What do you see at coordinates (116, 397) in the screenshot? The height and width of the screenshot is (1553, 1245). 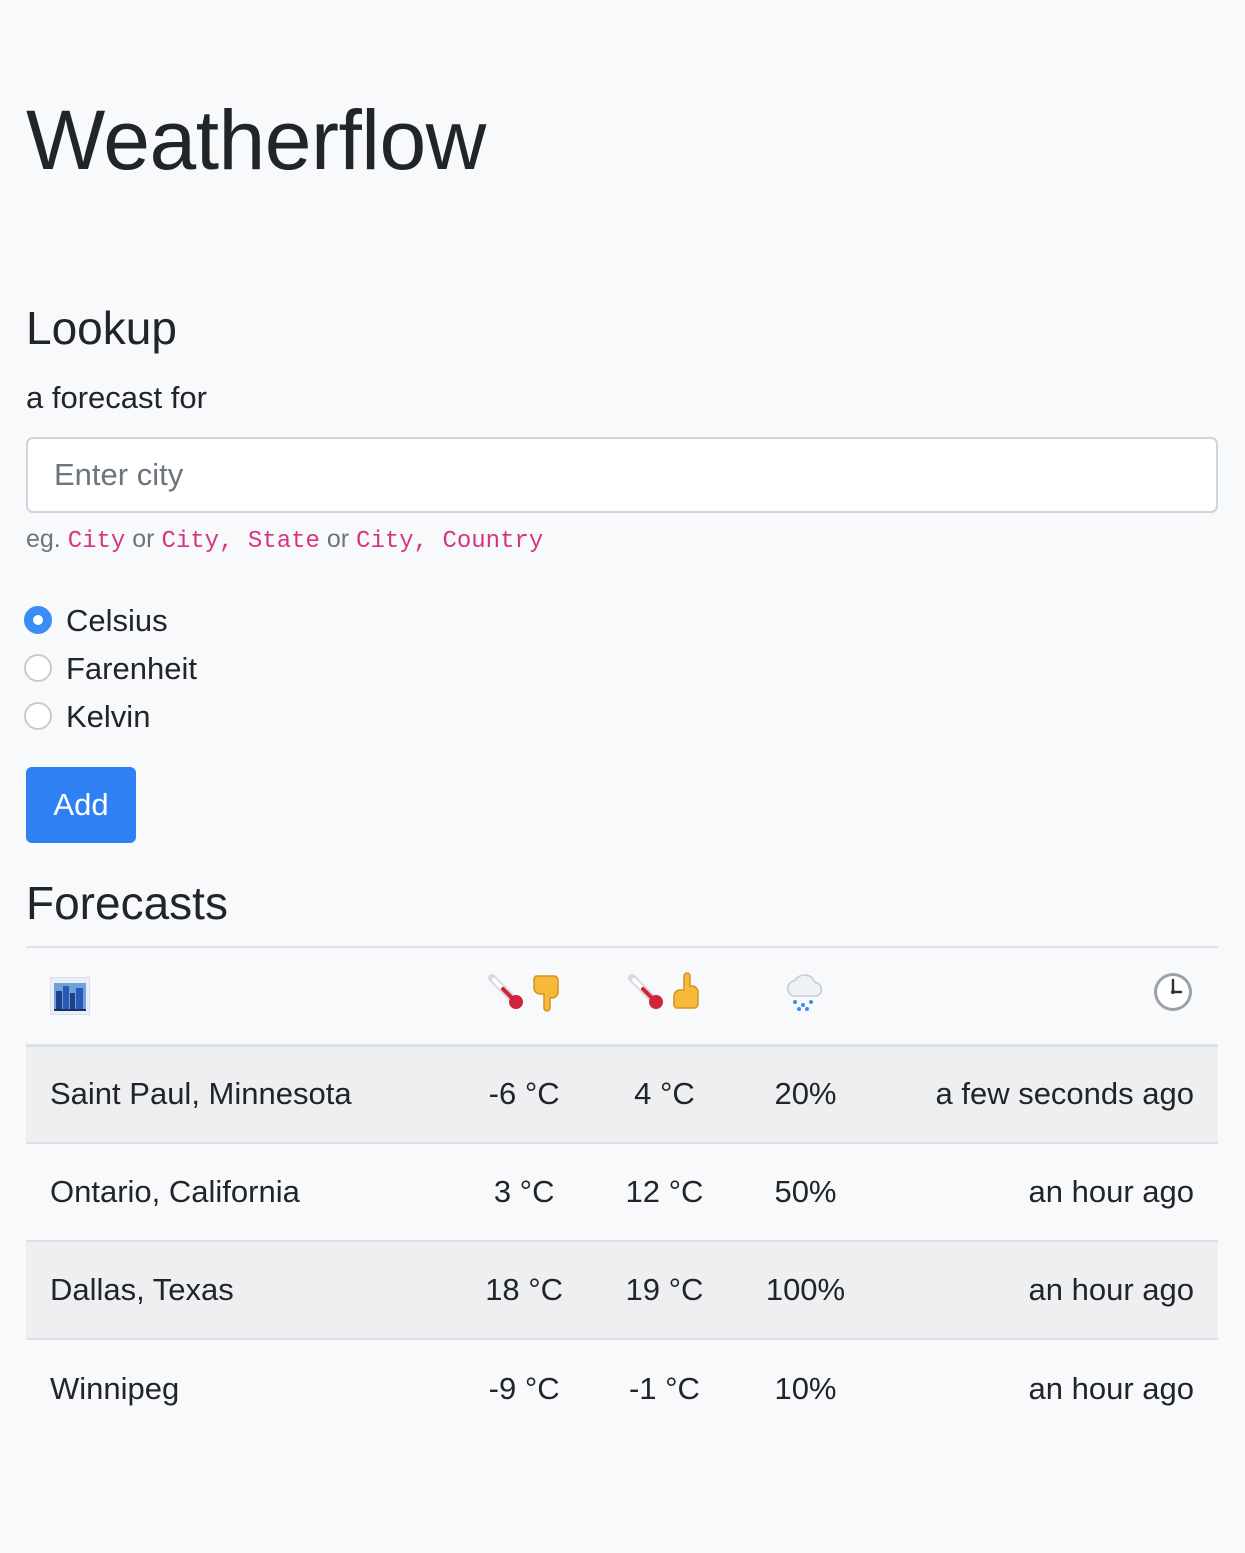 I see `lookup-subheading: a forecast for` at bounding box center [116, 397].